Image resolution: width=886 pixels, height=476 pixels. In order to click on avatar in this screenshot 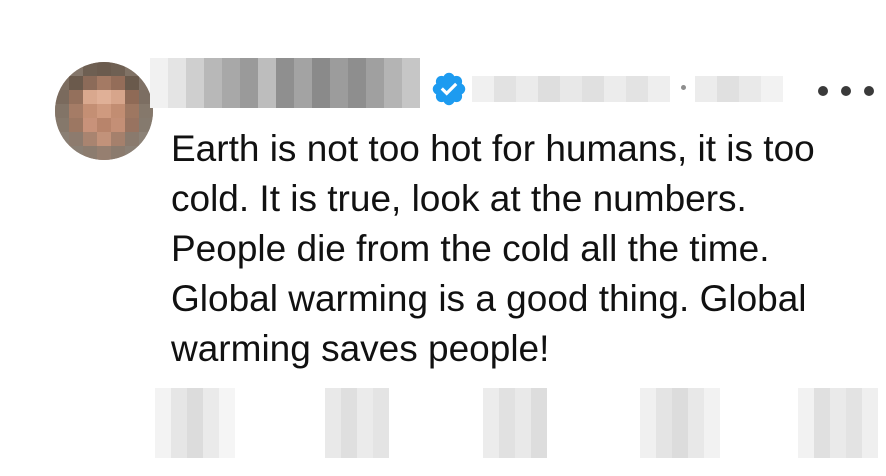, I will do `click(104, 111)`.